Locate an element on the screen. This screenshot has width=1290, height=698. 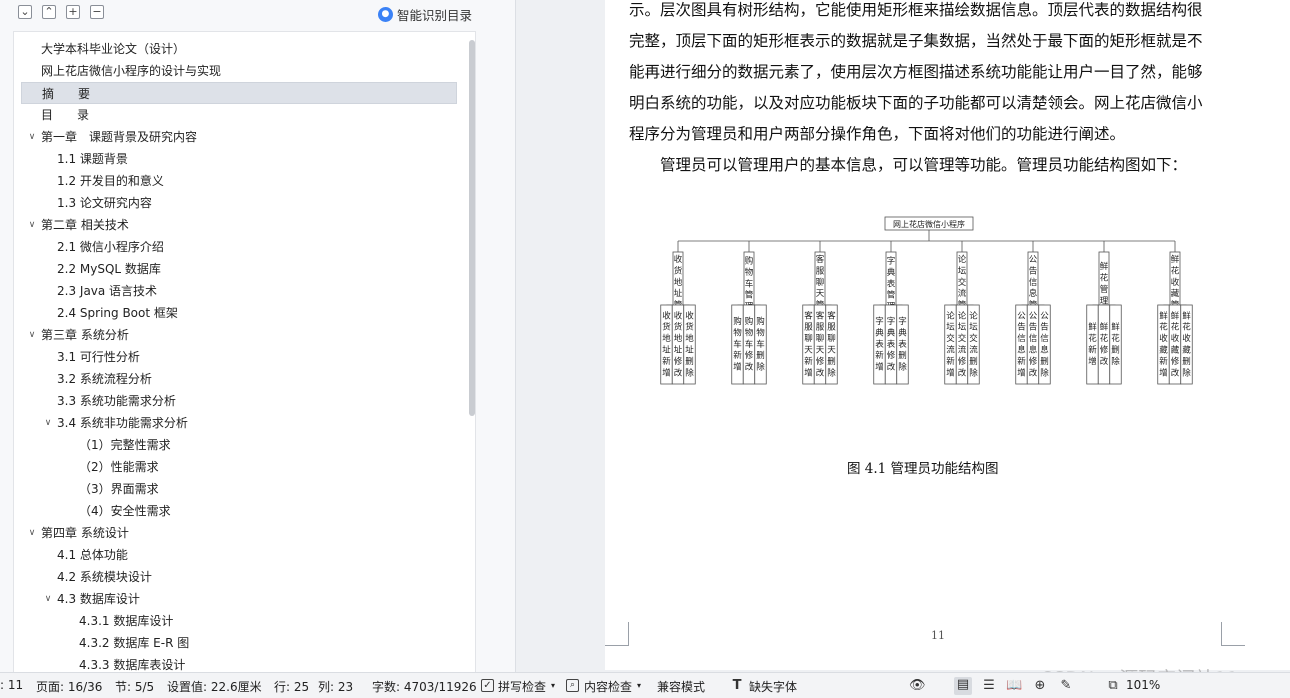
compat-mode-label: 兼容模式 is located at coordinates (681, 686).